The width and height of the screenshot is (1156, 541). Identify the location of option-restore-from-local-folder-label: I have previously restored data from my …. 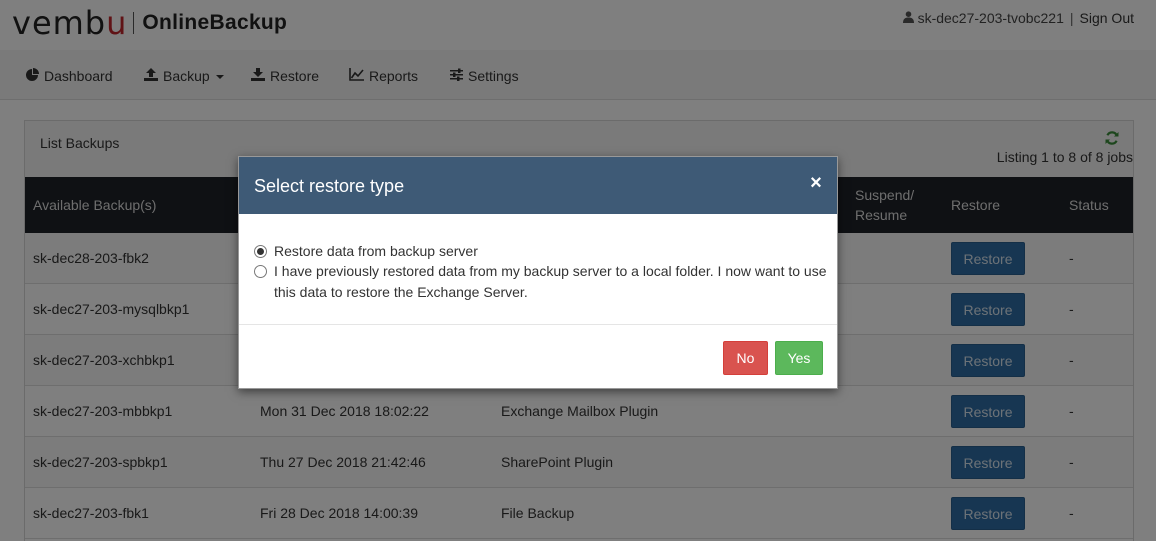
(550, 282).